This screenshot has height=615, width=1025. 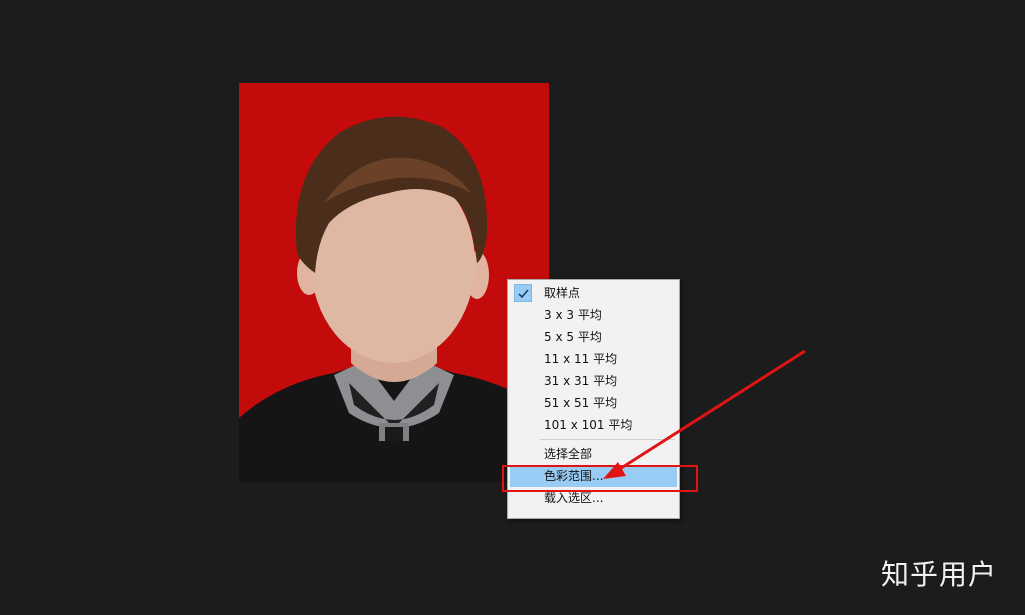 I want to click on watermark-text: 知乎用户, so click(x=938, y=574).